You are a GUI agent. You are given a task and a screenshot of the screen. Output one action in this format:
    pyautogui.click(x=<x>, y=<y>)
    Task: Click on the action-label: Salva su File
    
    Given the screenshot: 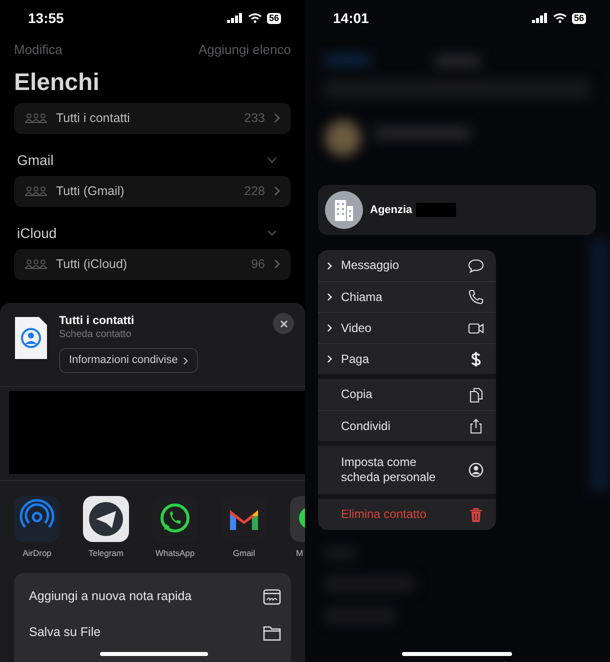 What is the action you would take?
    pyautogui.click(x=65, y=633)
    